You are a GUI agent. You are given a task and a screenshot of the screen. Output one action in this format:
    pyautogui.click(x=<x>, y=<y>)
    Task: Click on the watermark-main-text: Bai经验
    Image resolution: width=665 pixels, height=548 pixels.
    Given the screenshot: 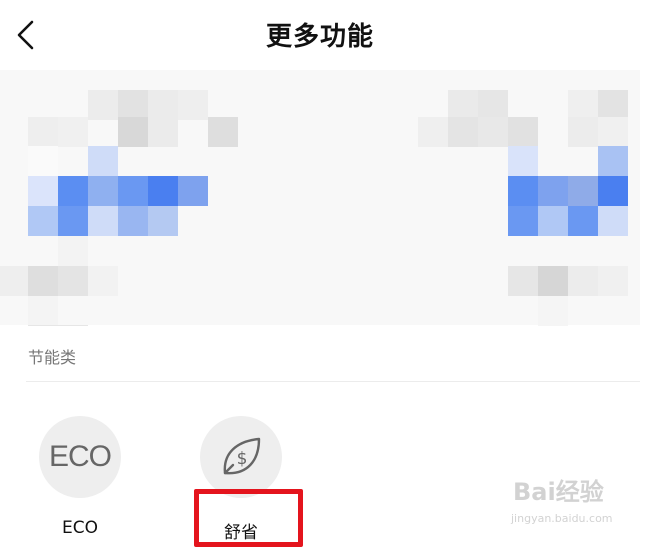 What is the action you would take?
    pyautogui.click(x=558, y=492)
    